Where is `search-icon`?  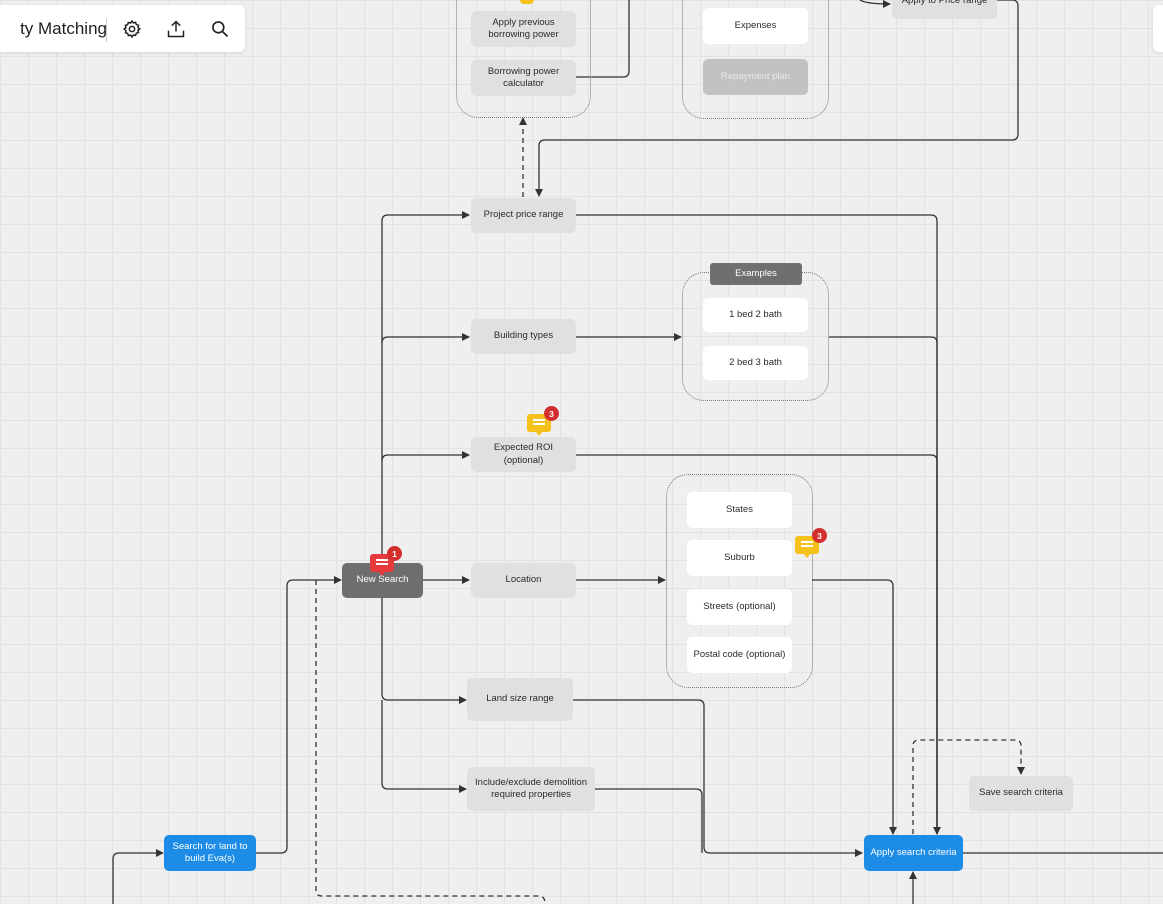
search-icon is located at coordinates (220, 29).